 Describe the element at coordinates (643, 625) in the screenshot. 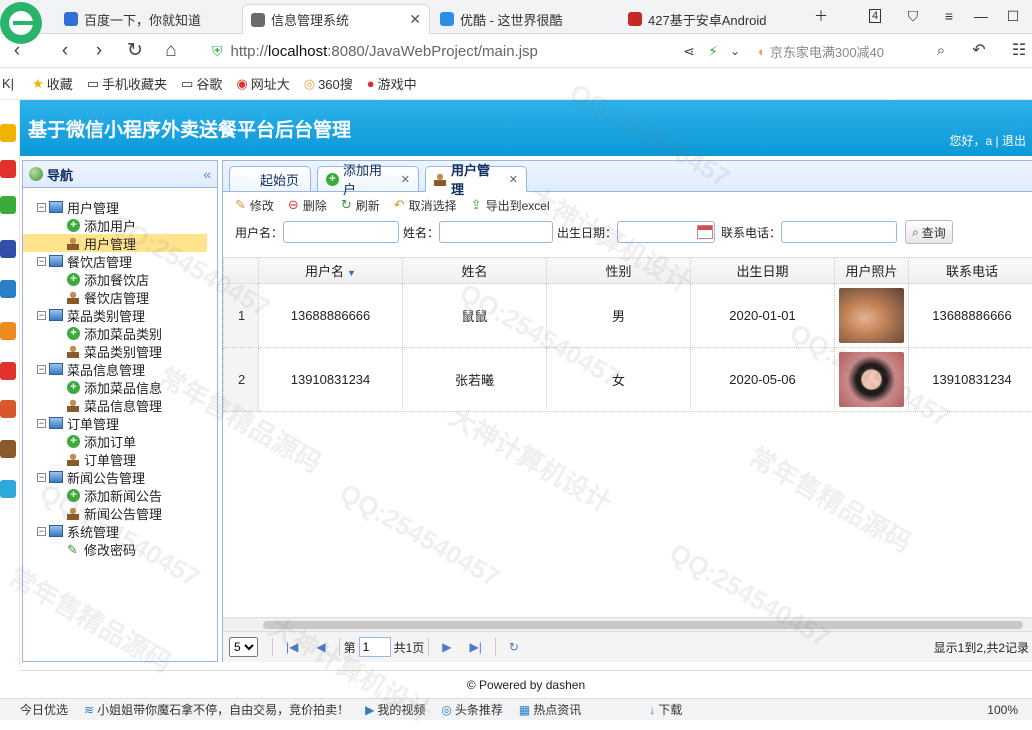

I see `scrollbar-thumb` at that location.